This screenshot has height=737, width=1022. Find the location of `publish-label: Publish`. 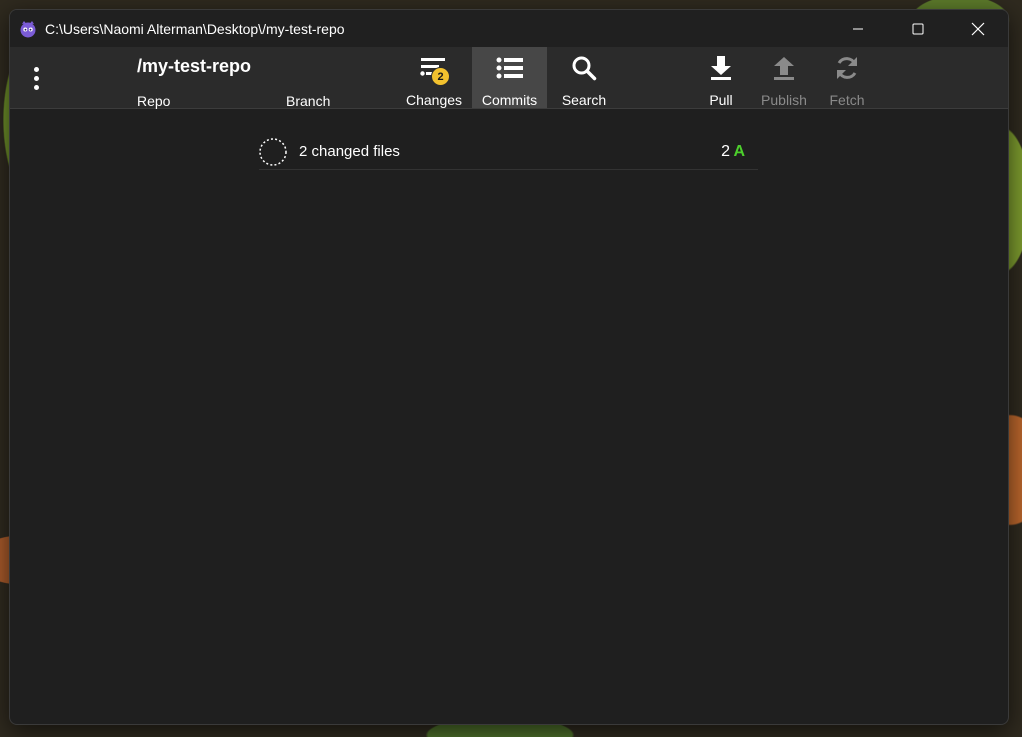

publish-label: Publish is located at coordinates (784, 100).